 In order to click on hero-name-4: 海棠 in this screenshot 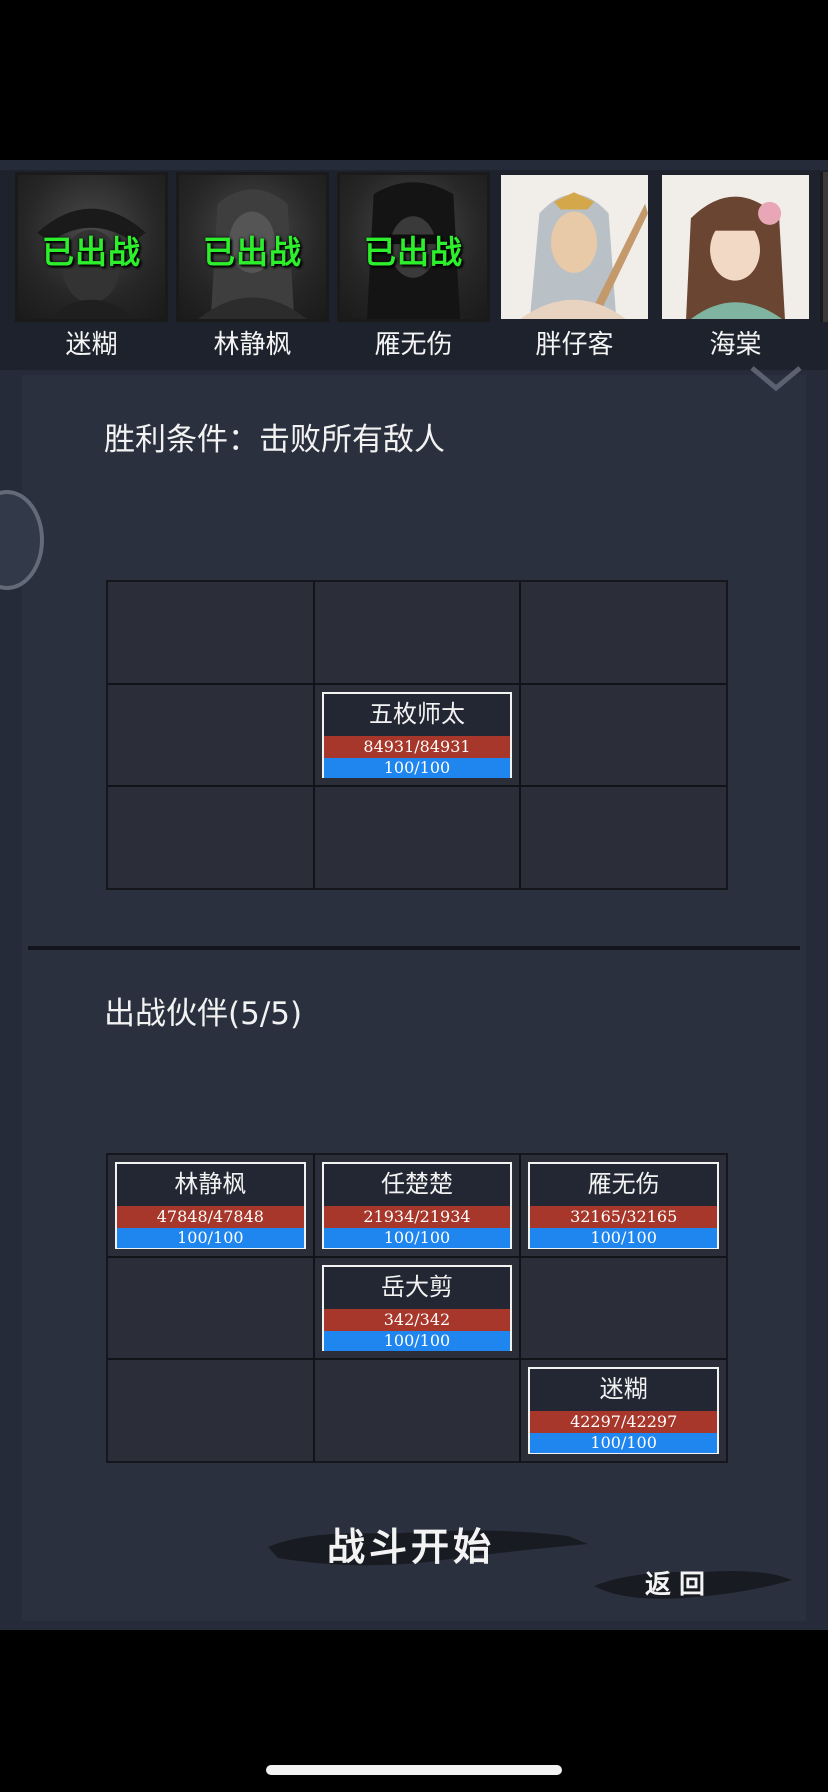, I will do `click(735, 345)`.